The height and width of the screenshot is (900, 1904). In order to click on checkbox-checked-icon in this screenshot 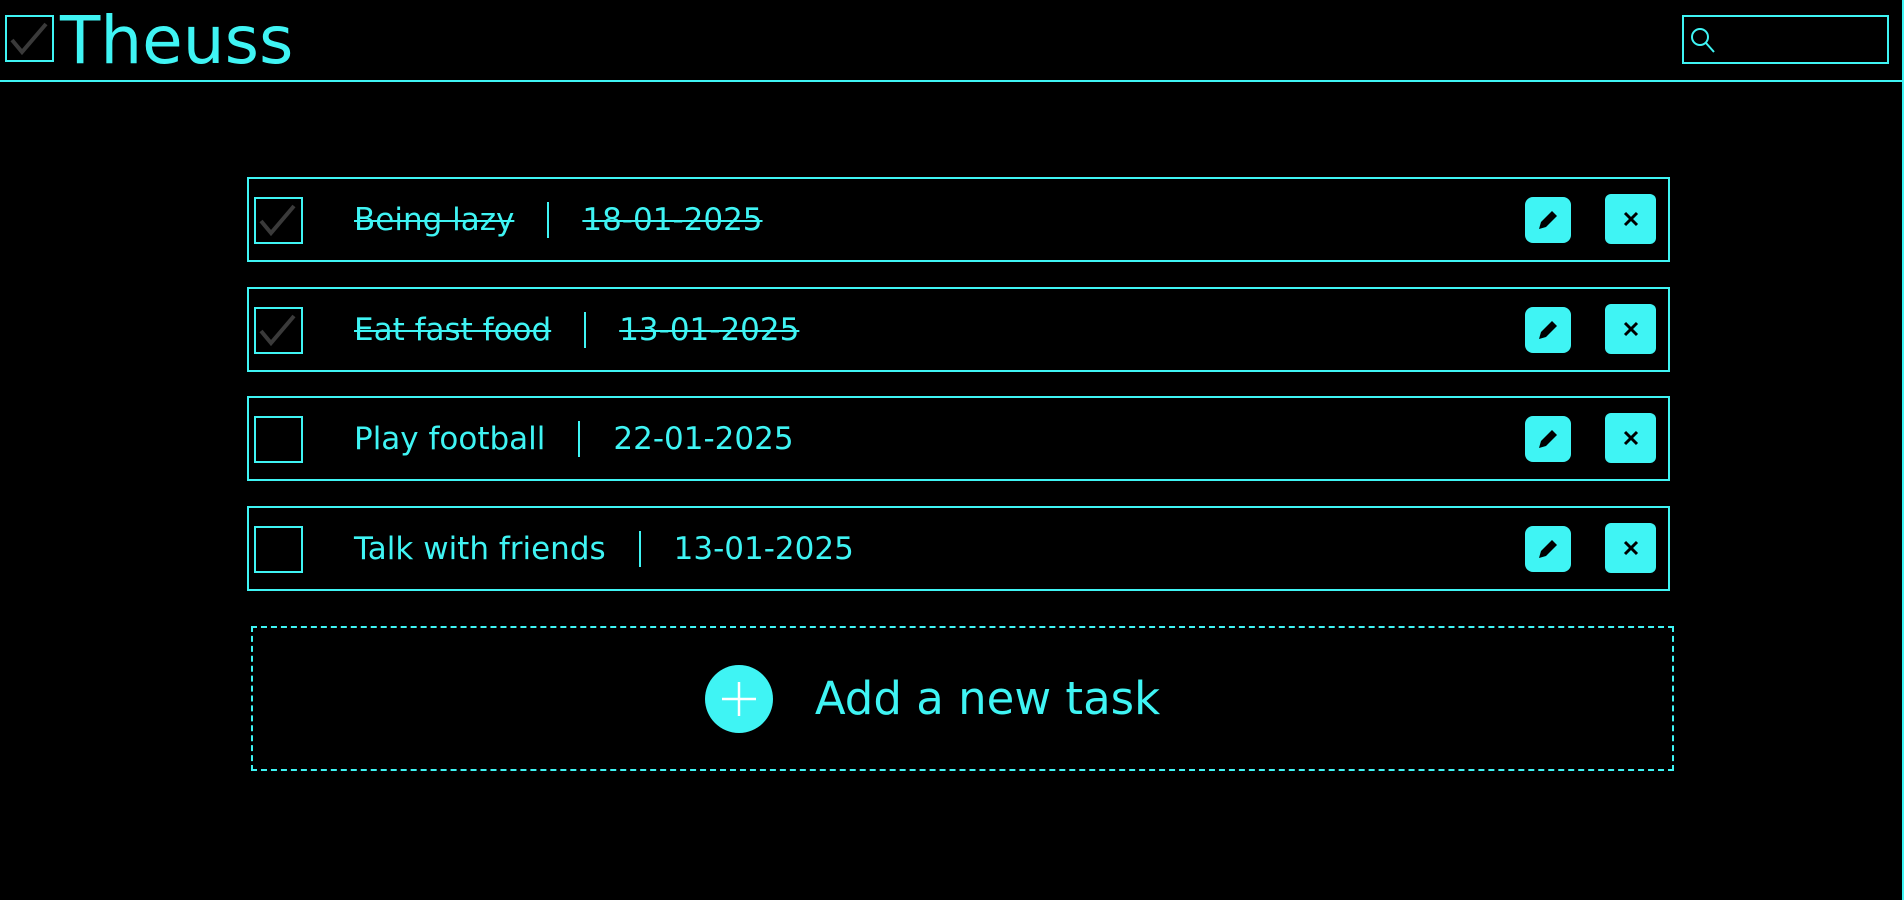, I will do `click(29, 38)`.